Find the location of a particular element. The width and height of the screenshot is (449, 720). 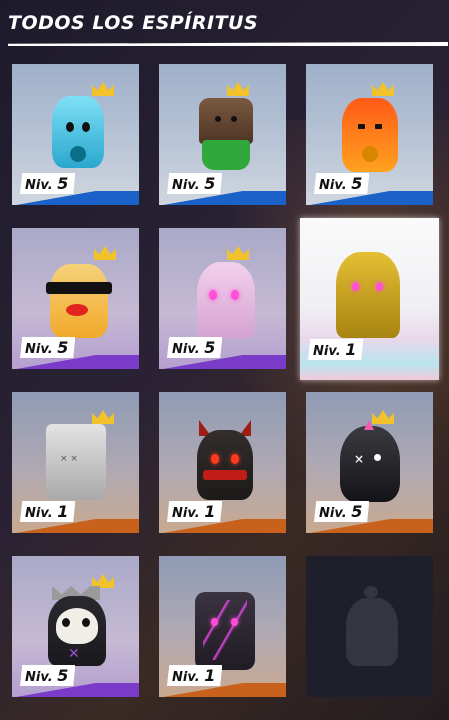

x-eye-icon: × is located at coordinates (359, 459).